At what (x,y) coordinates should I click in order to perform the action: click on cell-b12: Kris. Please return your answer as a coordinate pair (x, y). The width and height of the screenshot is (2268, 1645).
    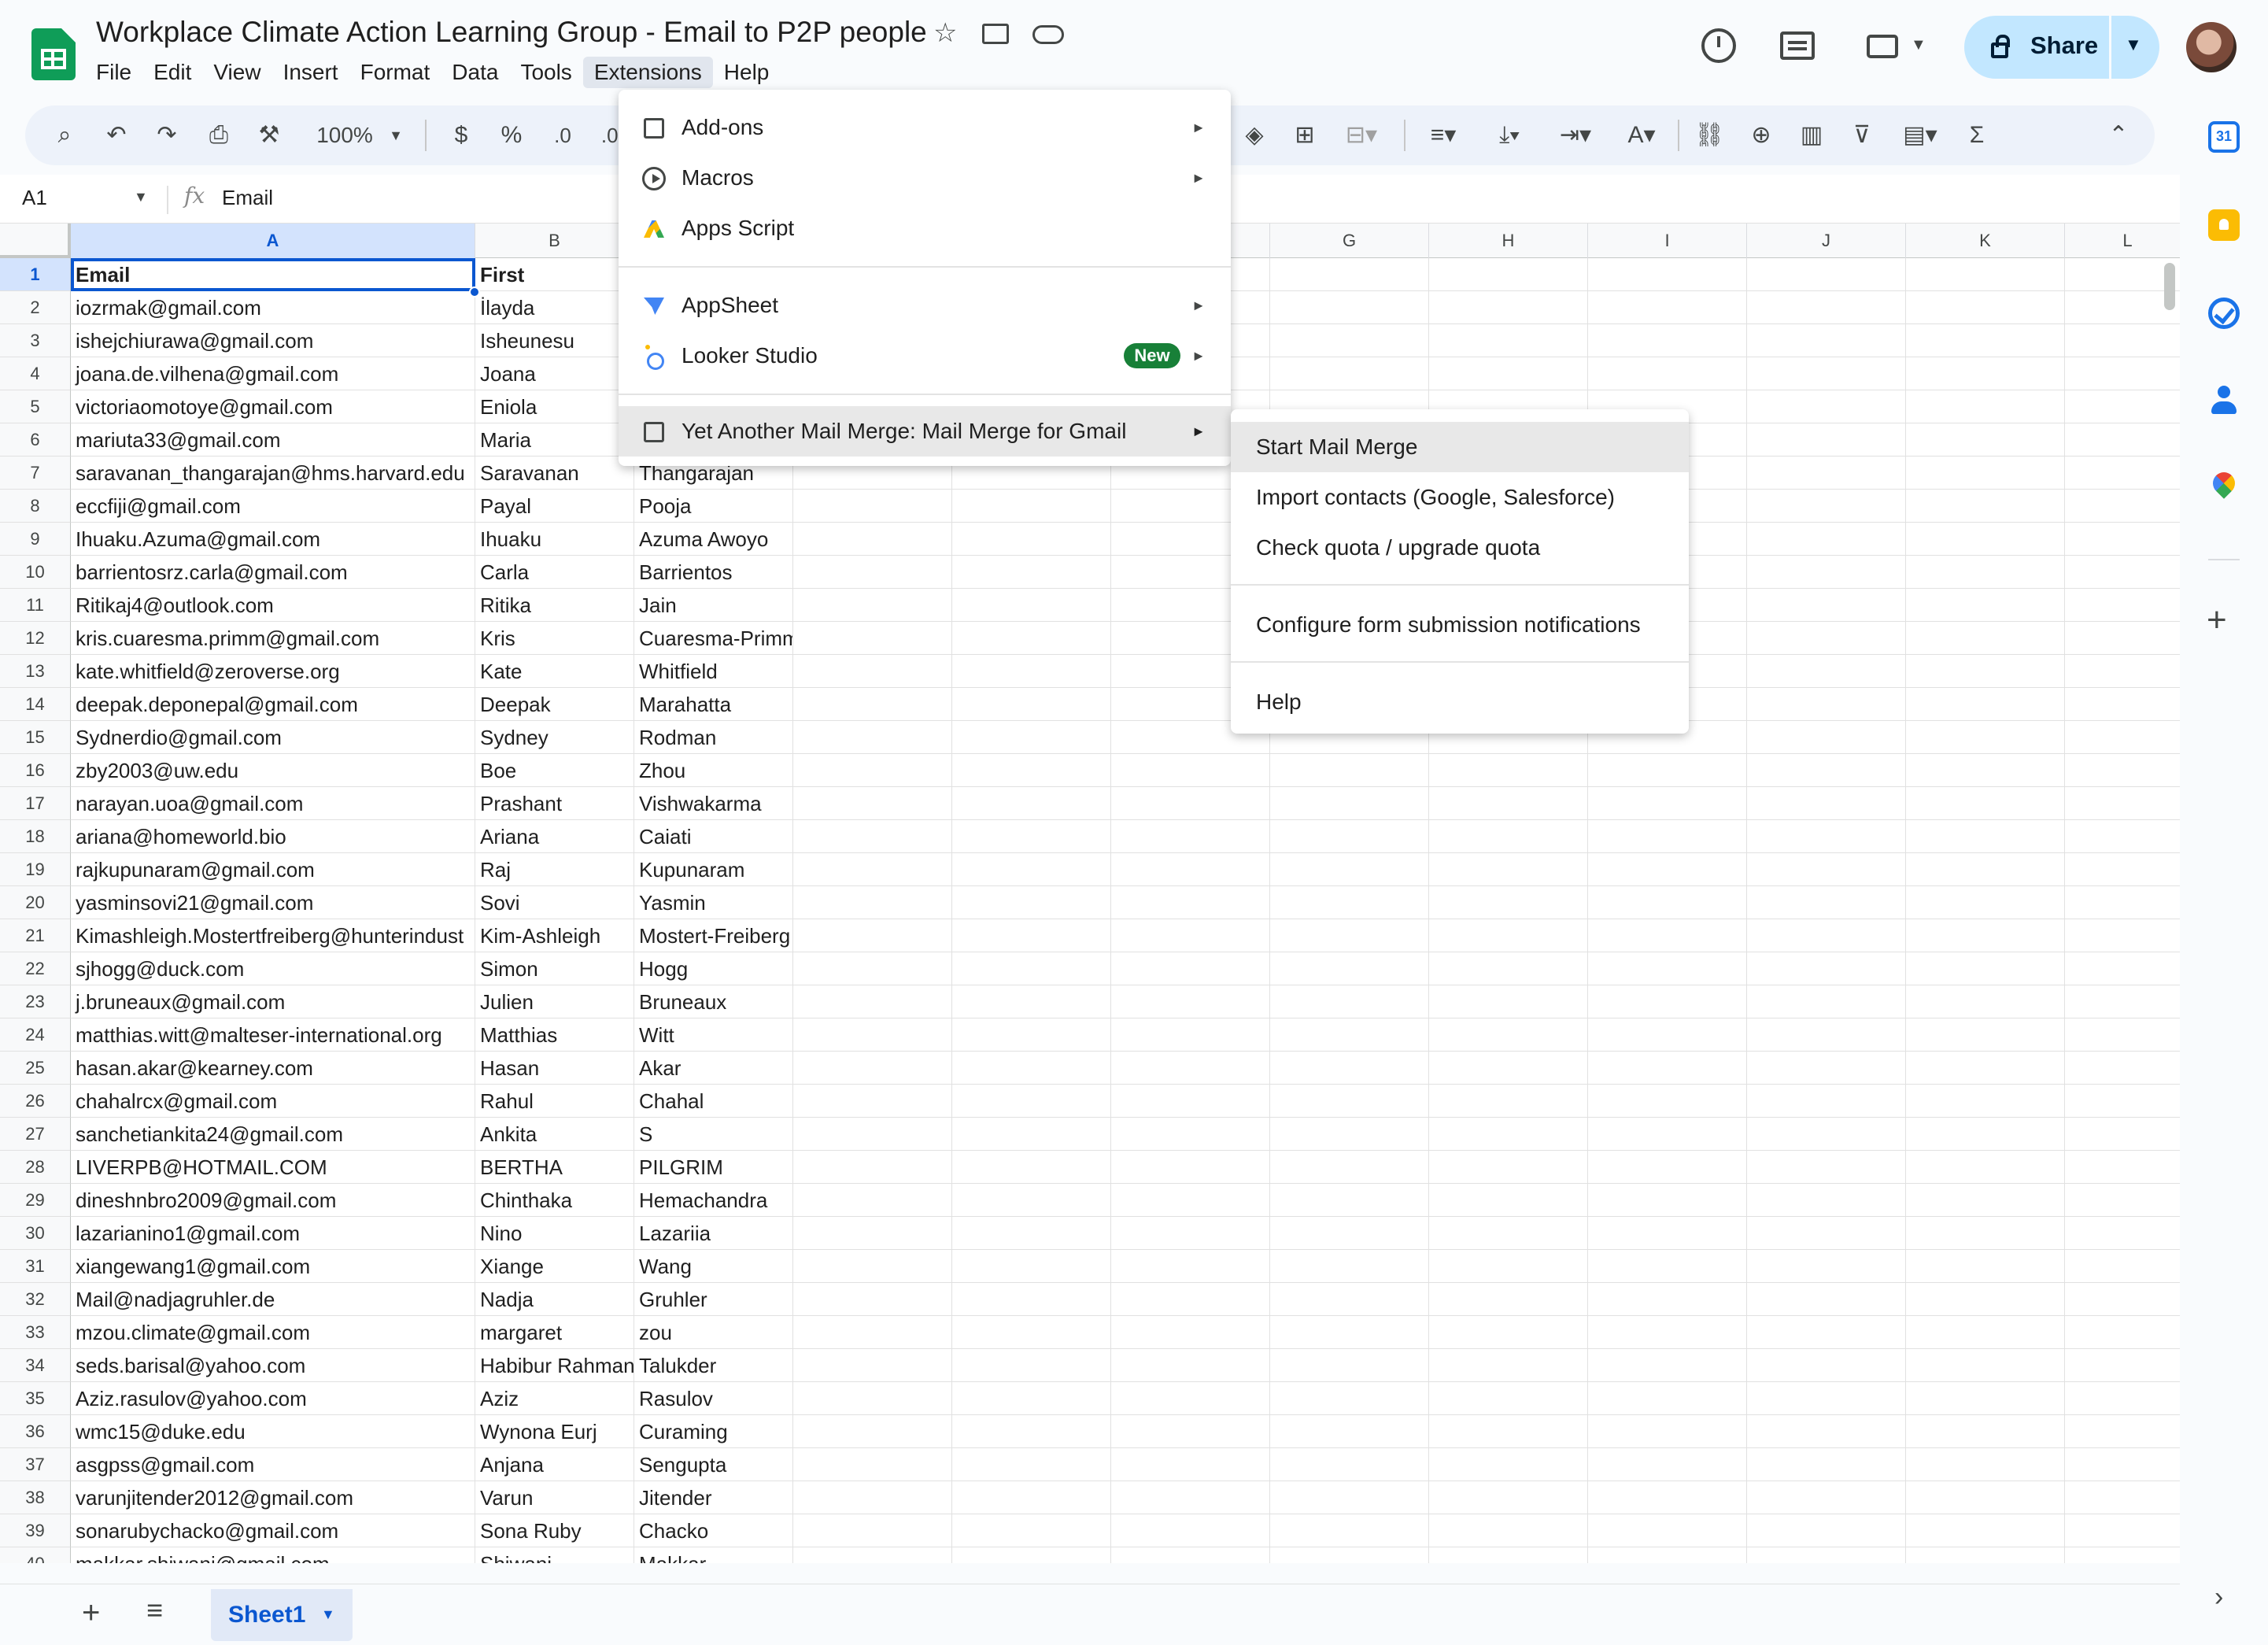
    Looking at the image, I should click on (554, 638).